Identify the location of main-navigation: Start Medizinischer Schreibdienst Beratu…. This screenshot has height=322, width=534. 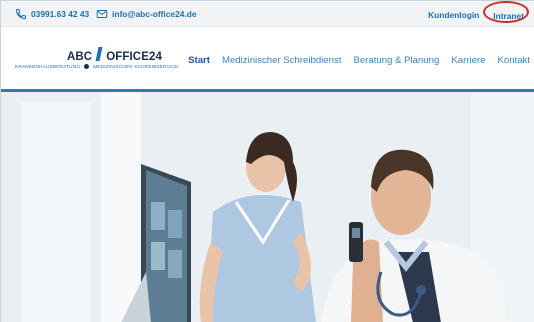
(353, 60).